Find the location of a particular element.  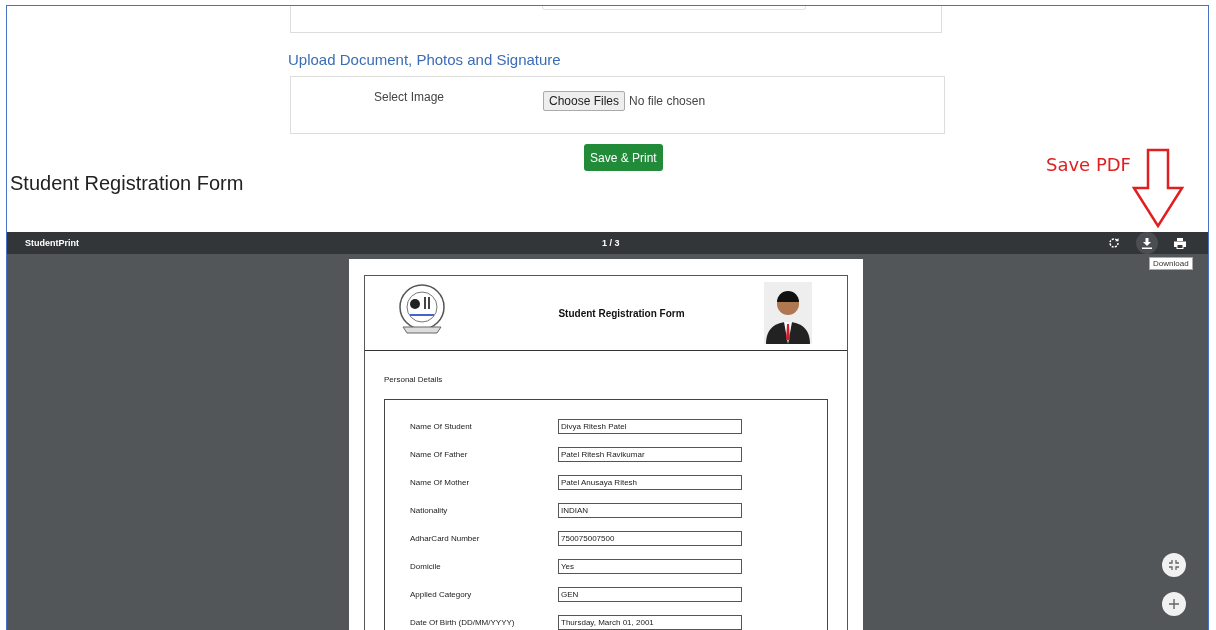

page-counter: 1 / 3 is located at coordinates (611, 243).